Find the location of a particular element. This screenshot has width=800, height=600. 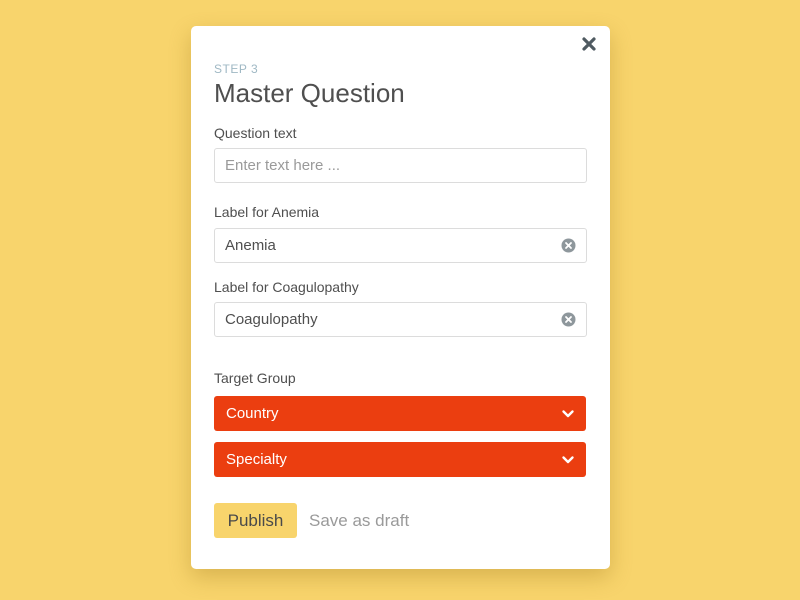

question-text-field is located at coordinates (400, 165).